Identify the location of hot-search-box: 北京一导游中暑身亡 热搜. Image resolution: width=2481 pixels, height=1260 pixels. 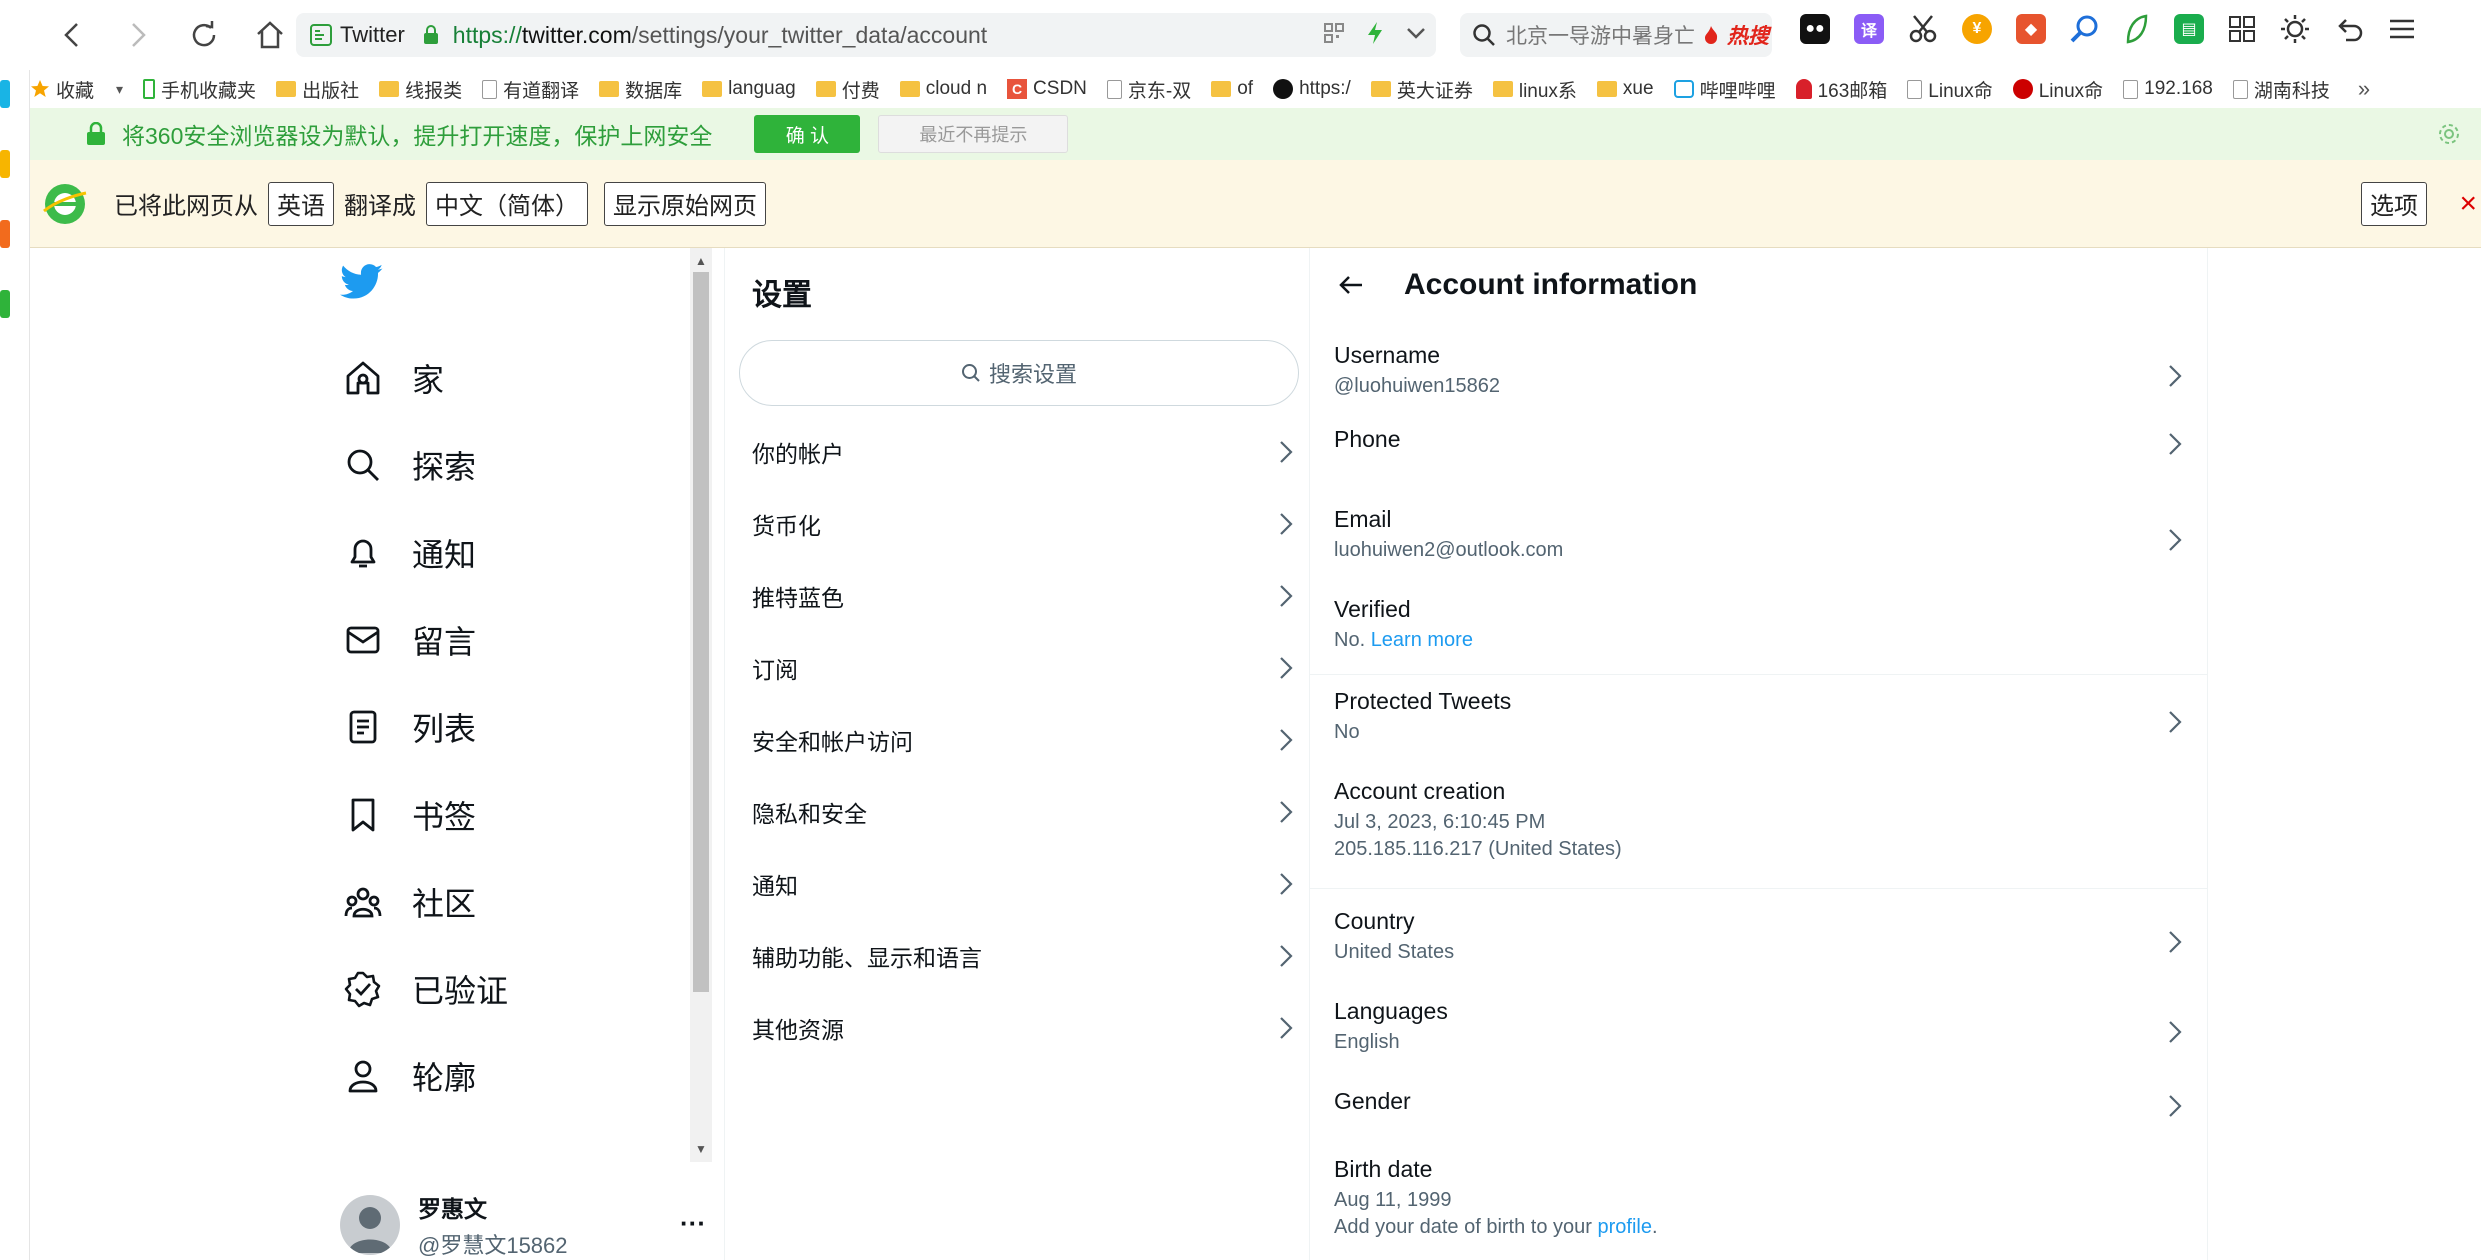
(1616, 35).